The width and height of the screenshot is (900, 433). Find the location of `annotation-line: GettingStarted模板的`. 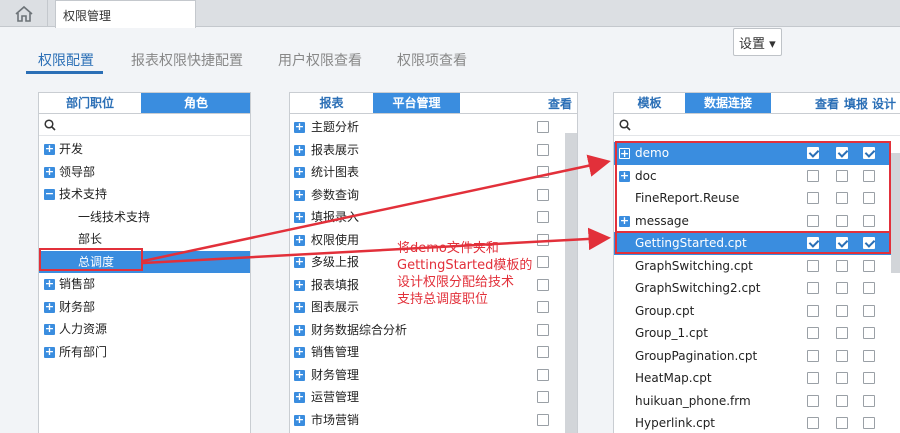

annotation-line: GettingStarted模板的 is located at coordinates (465, 265).